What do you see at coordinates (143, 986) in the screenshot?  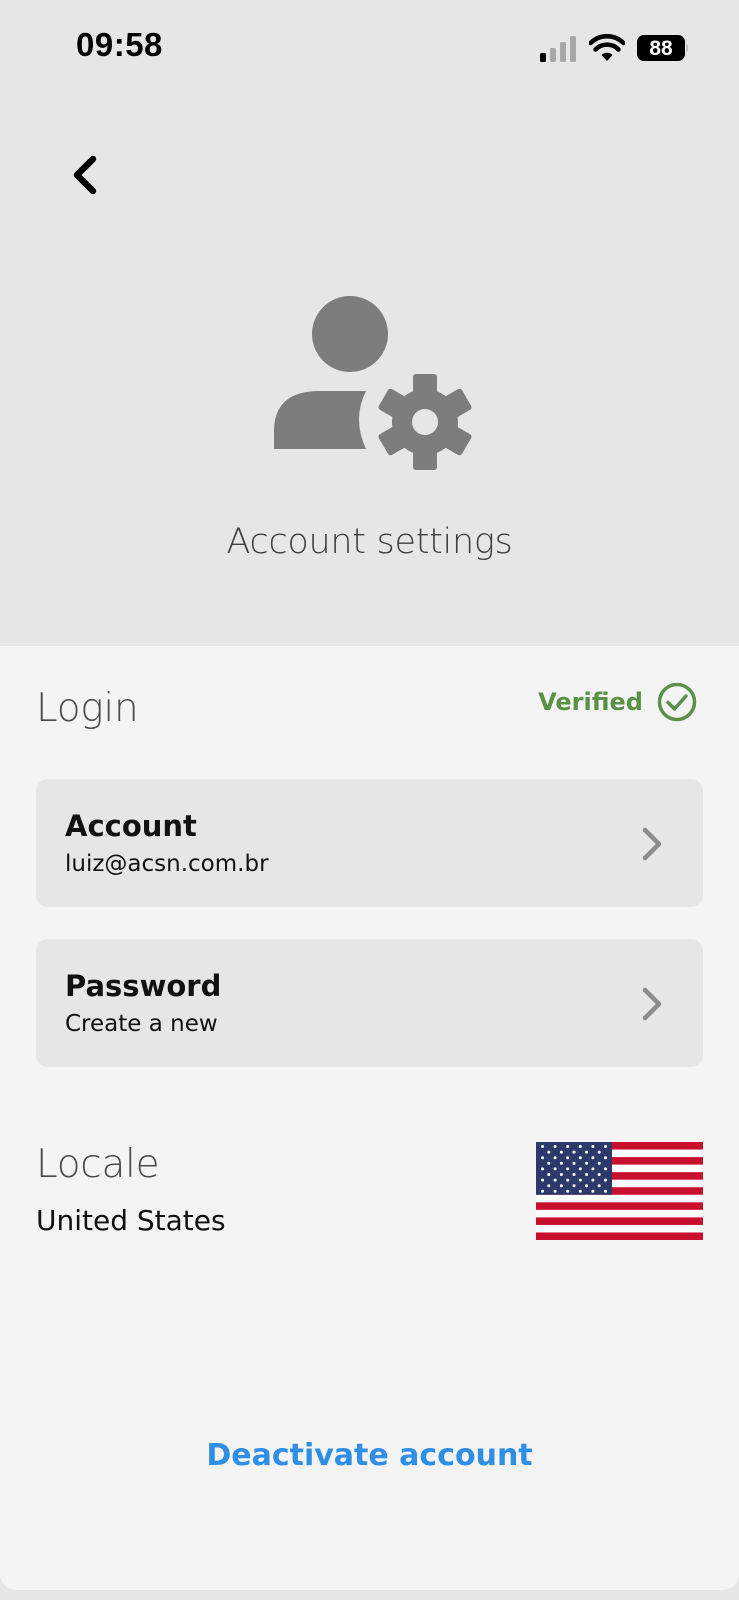 I see `password-title: Password` at bounding box center [143, 986].